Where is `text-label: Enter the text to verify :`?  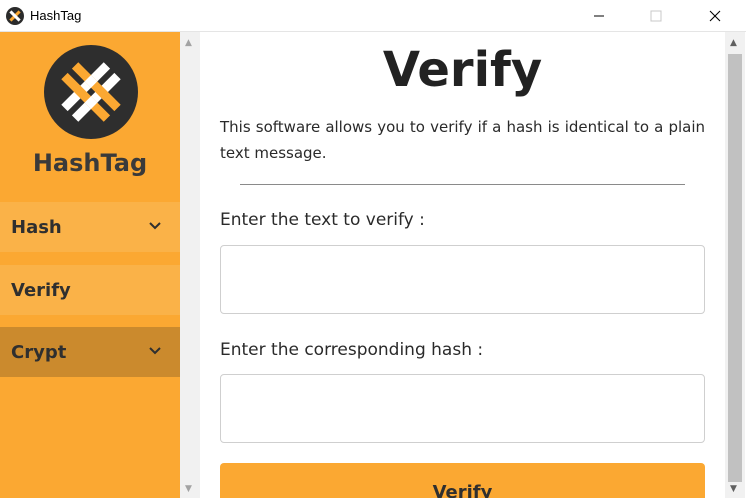
text-label: Enter the text to verify : is located at coordinates (322, 220).